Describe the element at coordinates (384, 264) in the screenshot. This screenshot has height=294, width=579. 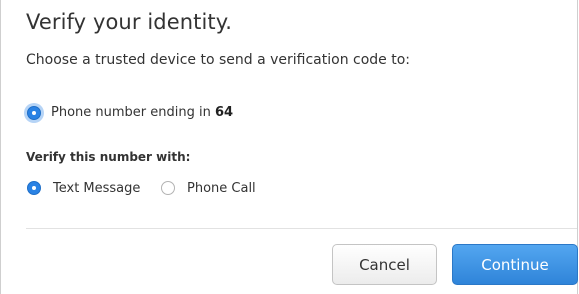
I see `cancel-button: Cancel` at that location.